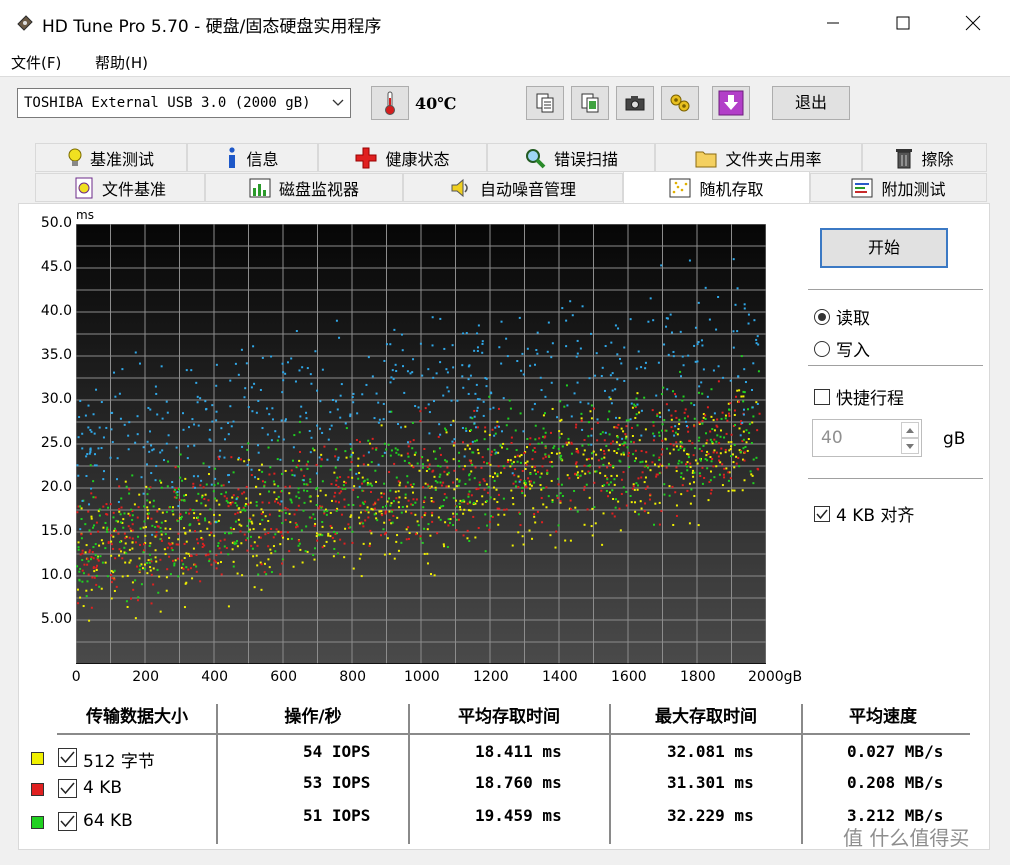 Image resolution: width=1010 pixels, height=865 pixels. What do you see at coordinates (822, 513) in the screenshot?
I see `align-4kb-checkbox` at bounding box center [822, 513].